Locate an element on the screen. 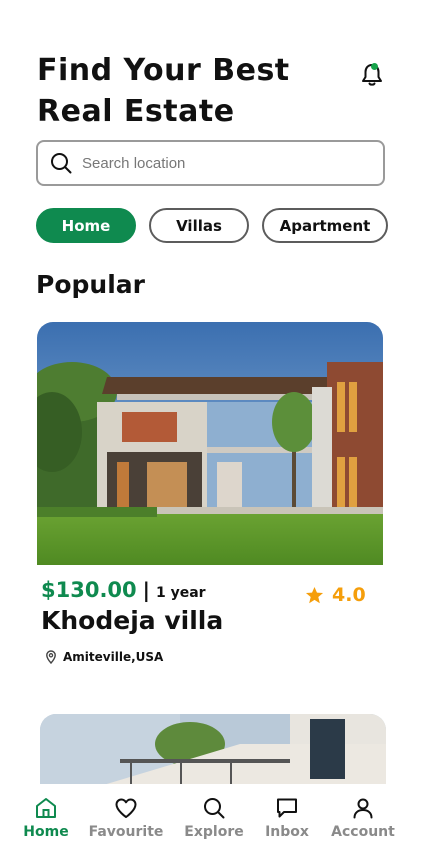 The width and height of the screenshot is (433, 854). chat-icon is located at coordinates (287, 808).